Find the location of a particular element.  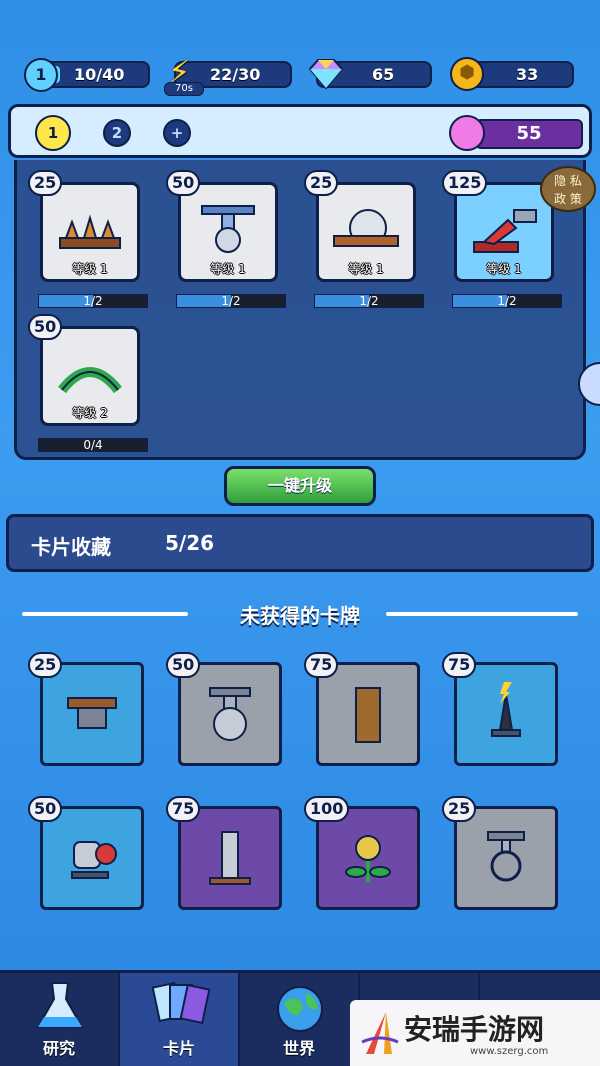

deck-card-saw: 等级 1 25 1/2 is located at coordinates (364, 239).